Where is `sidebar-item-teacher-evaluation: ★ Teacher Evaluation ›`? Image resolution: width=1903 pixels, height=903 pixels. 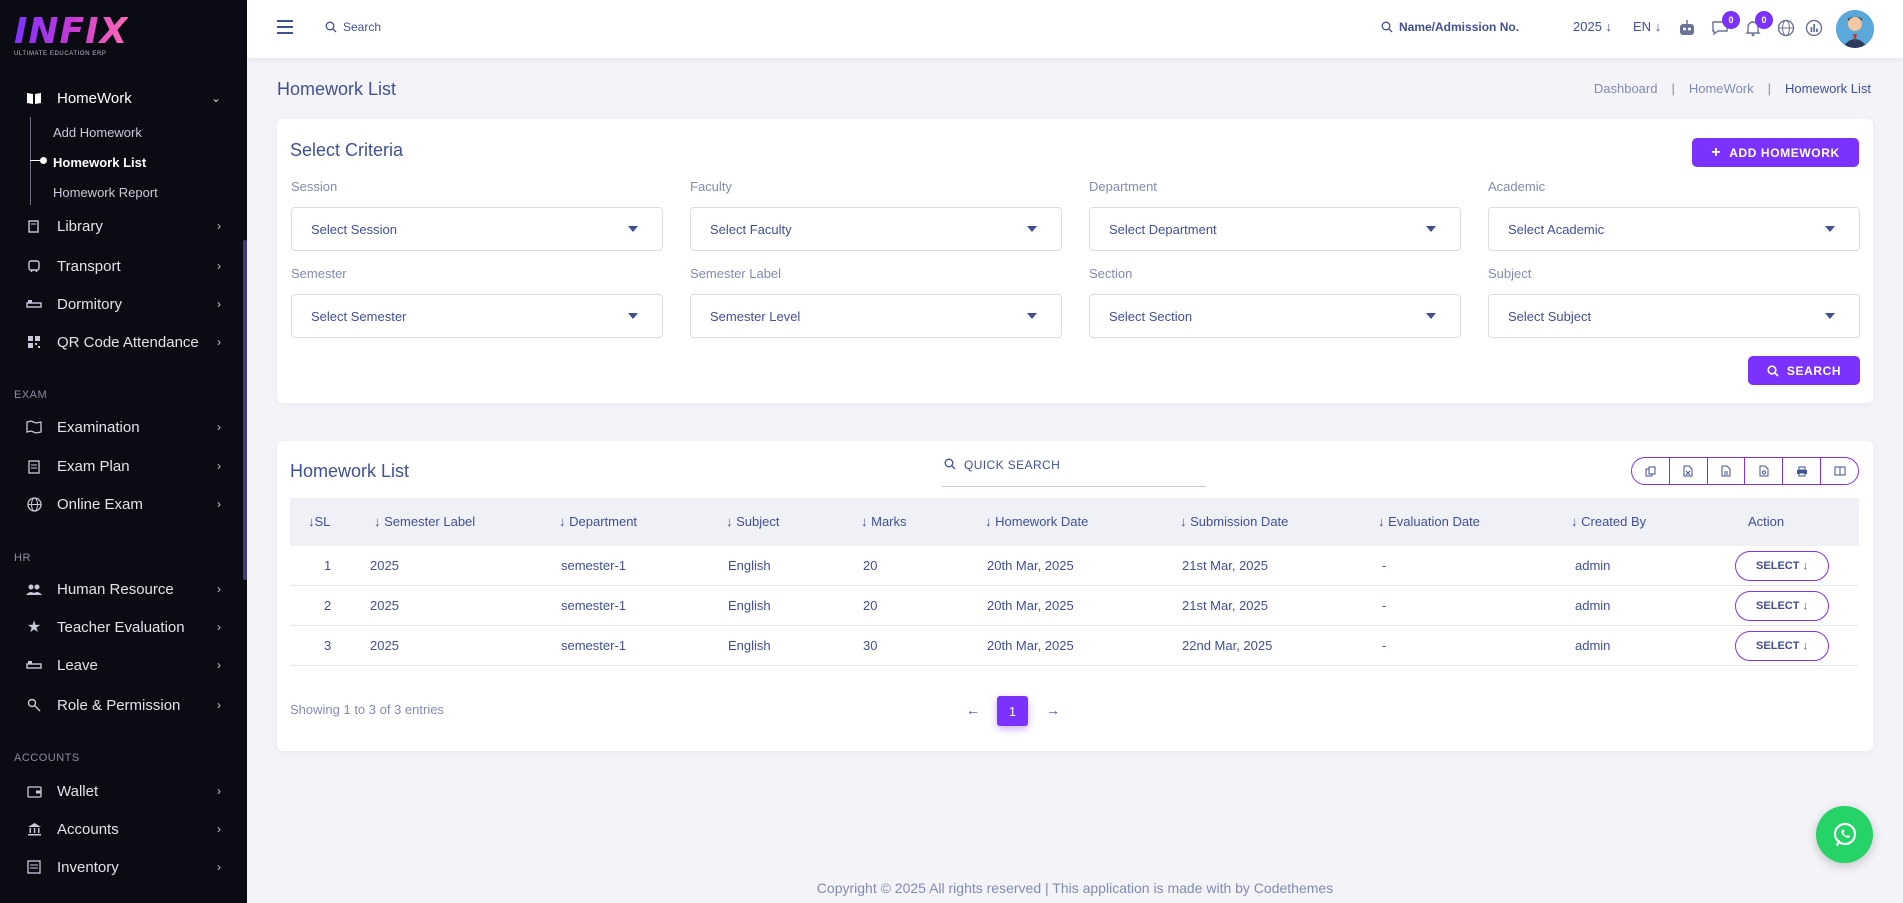
sidebar-item-teacher-evaluation: ★ Teacher Evaluation › is located at coordinates (121, 627).